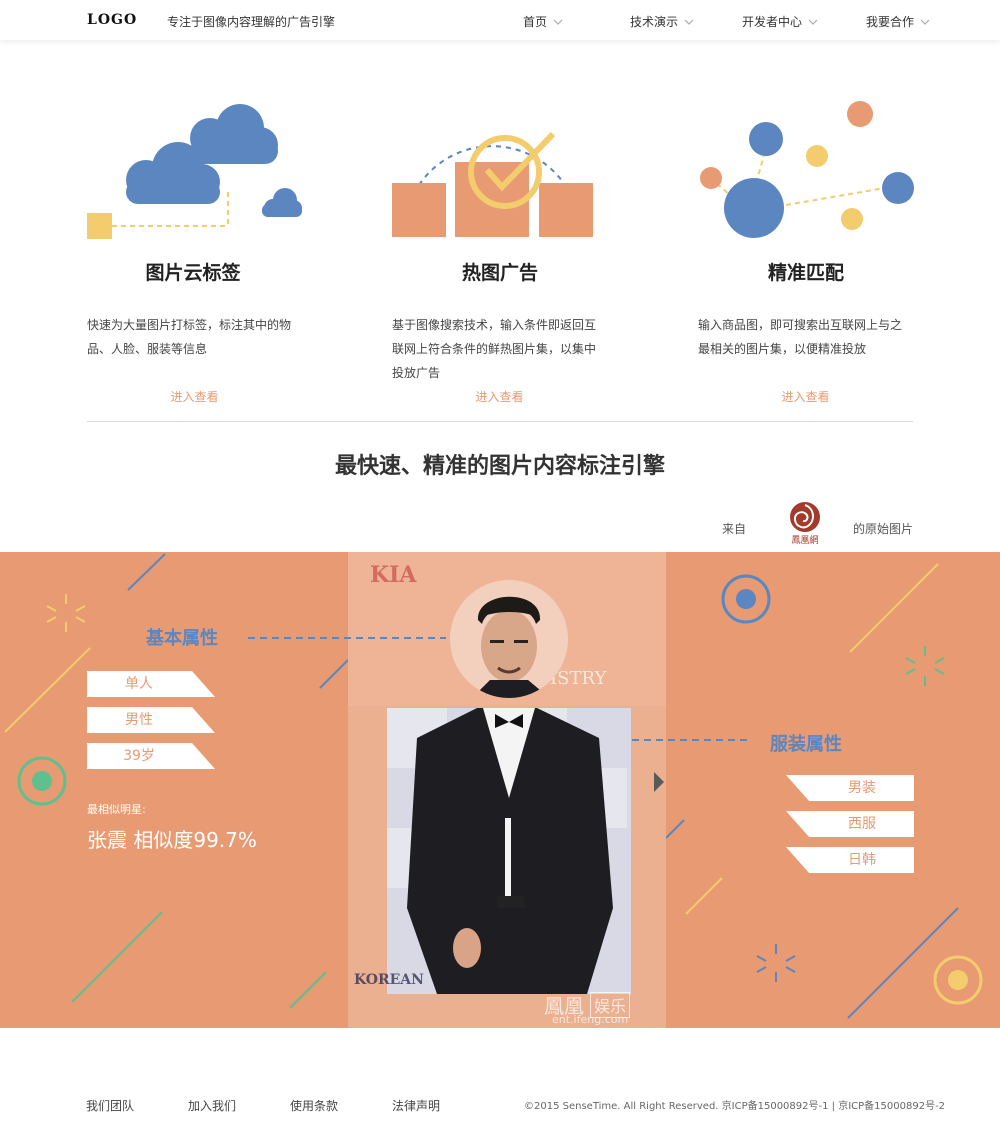 Image resolution: width=1000 pixels, height=1141 pixels. Describe the element at coordinates (804, 540) in the screenshot. I see `ifeng-logo-text: 鳳凰網` at that location.